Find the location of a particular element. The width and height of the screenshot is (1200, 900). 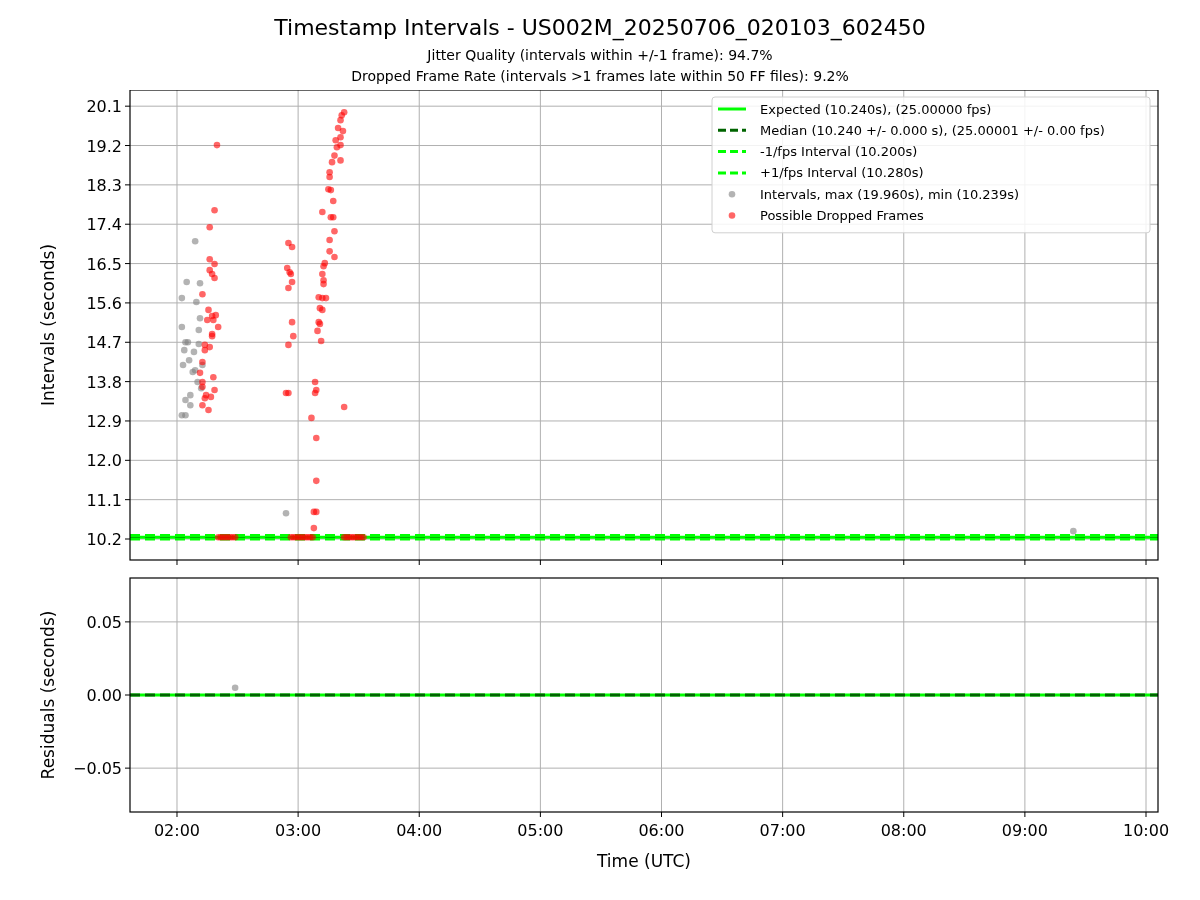

legend-label: Possible Dropped Frames is located at coordinates (842, 215).